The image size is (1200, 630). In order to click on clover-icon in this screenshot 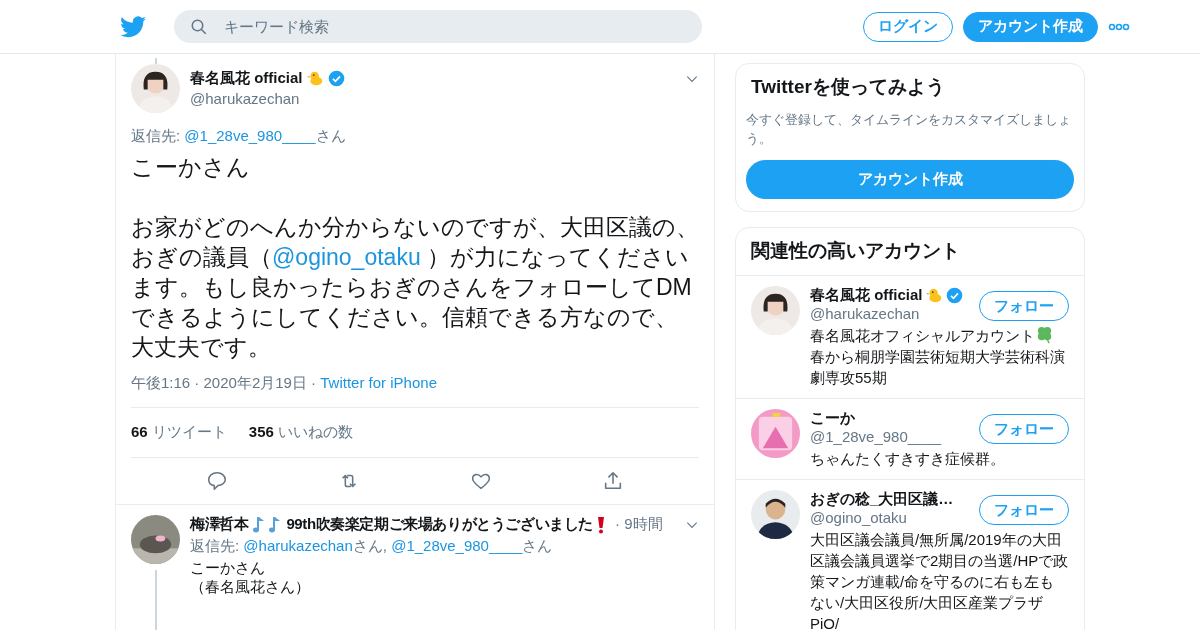, I will do `click(1044, 334)`.